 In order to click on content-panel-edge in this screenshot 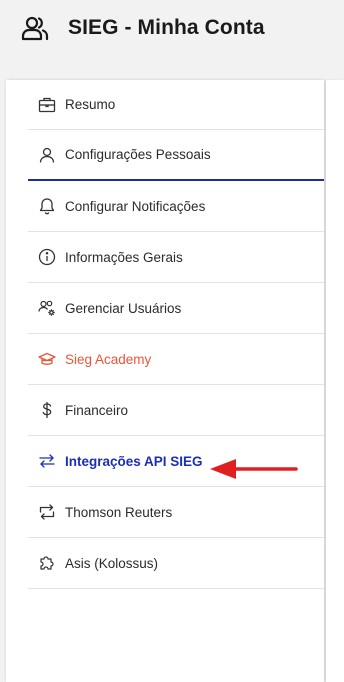, I will do `click(335, 381)`.